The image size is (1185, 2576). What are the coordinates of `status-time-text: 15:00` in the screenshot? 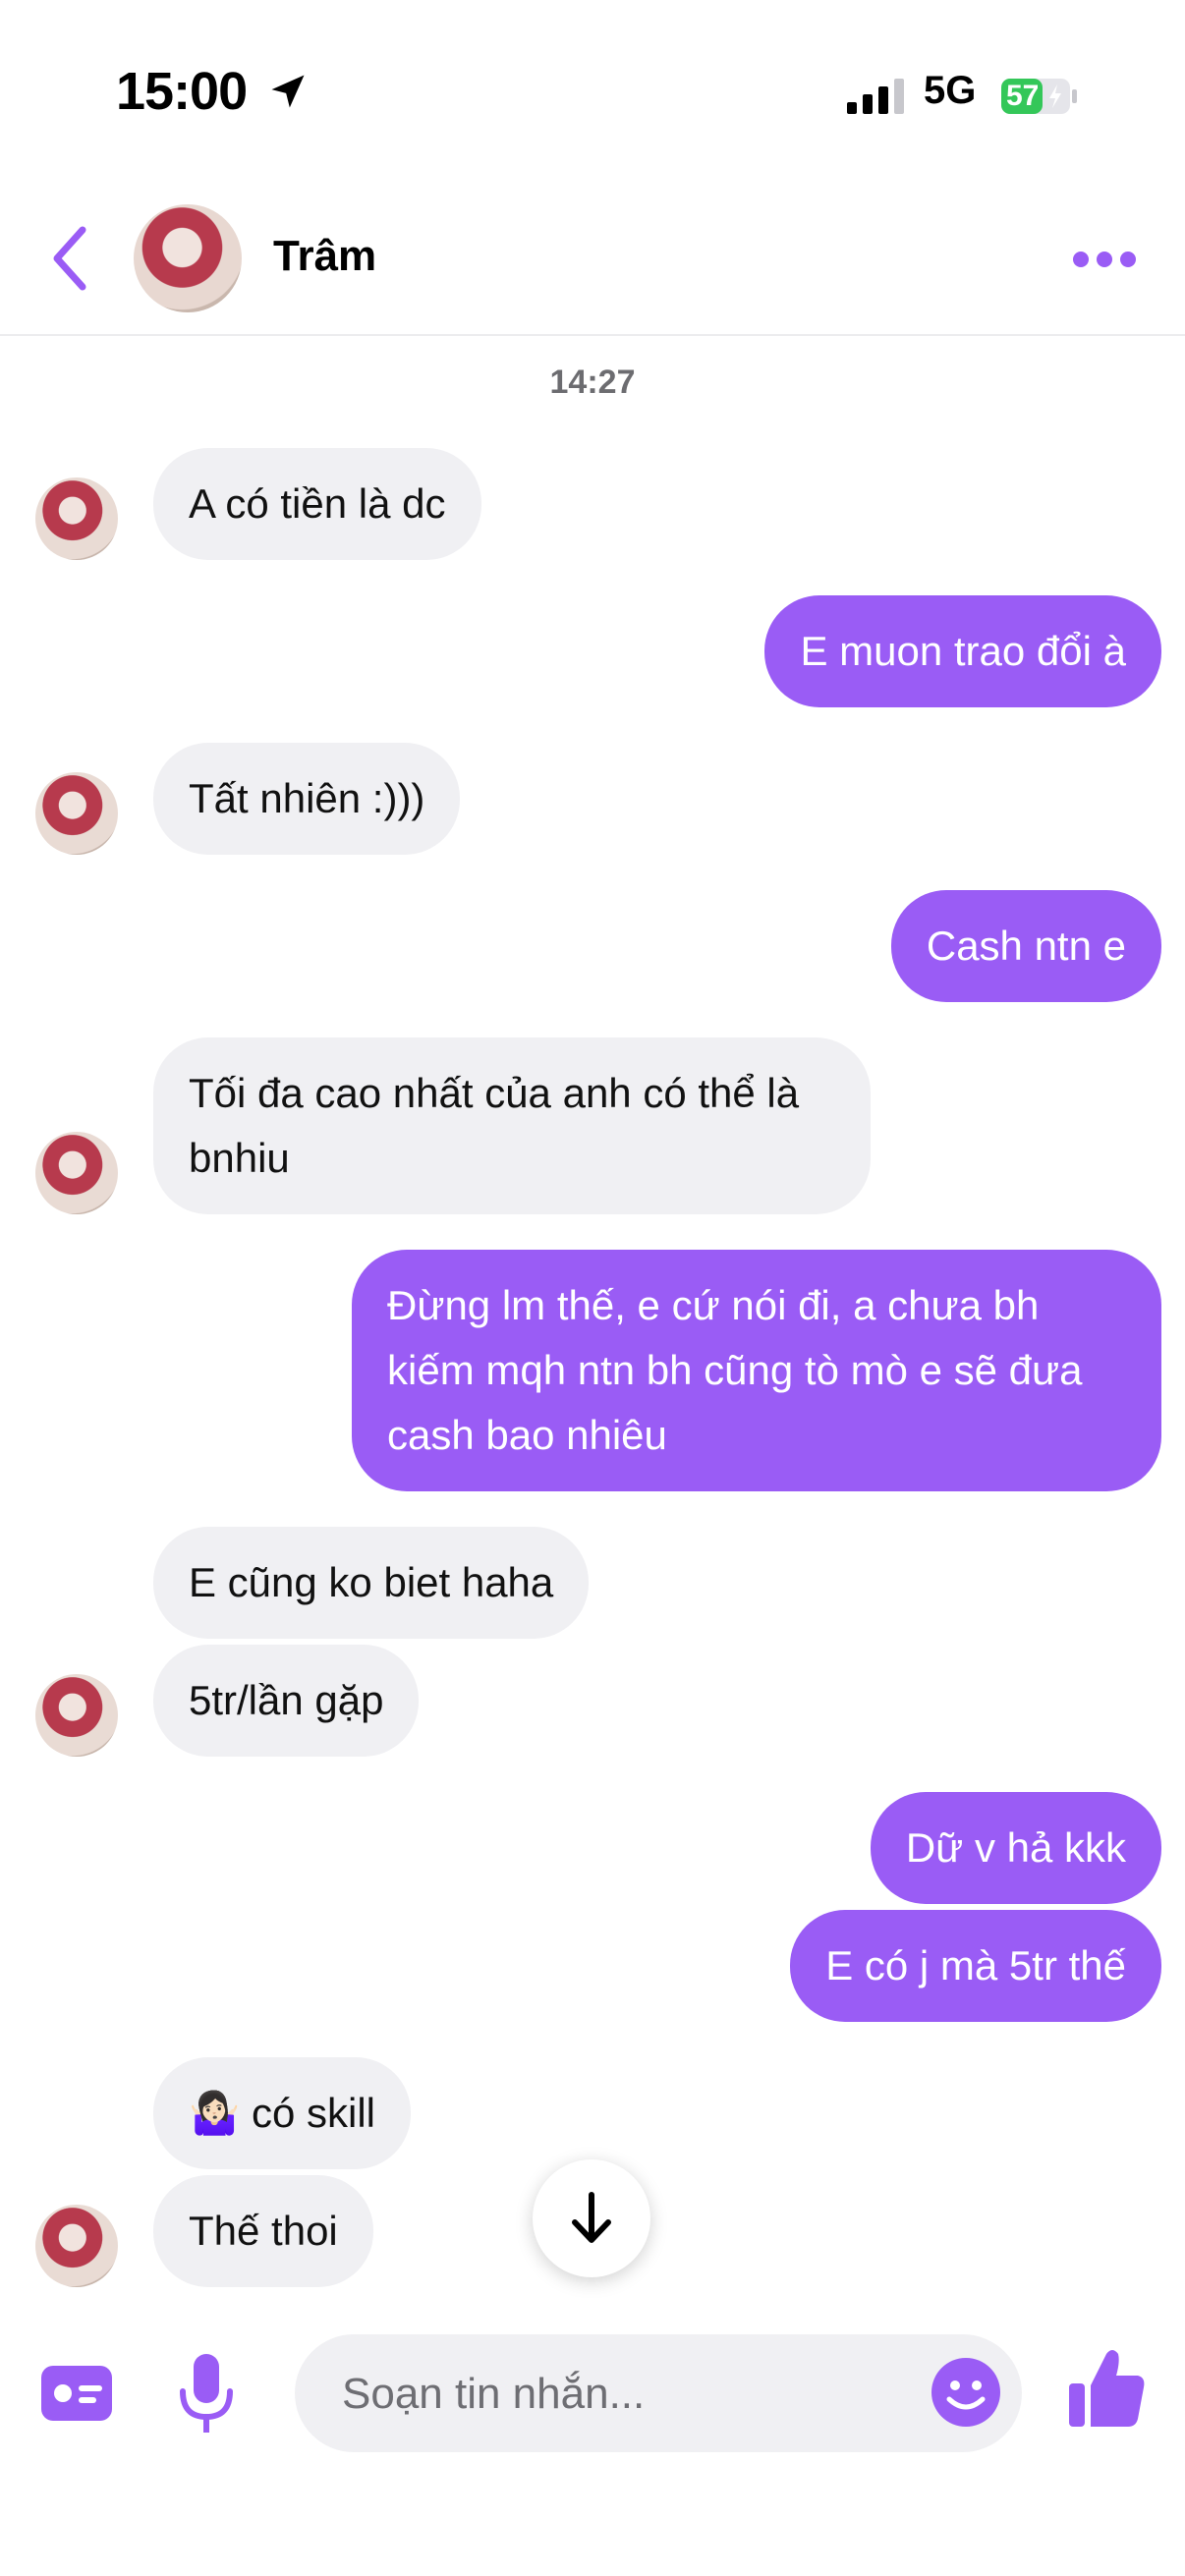 It's located at (182, 91).